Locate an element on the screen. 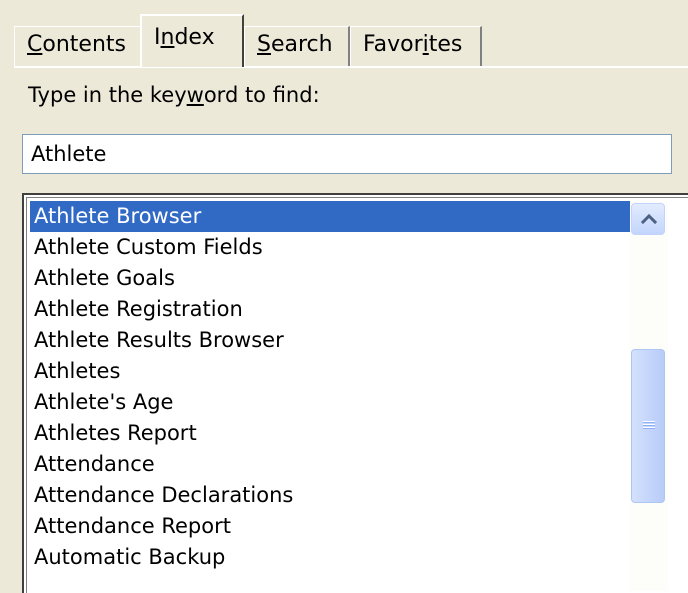 The height and width of the screenshot is (593, 688). tab-search-label: Search is located at coordinates (295, 44).